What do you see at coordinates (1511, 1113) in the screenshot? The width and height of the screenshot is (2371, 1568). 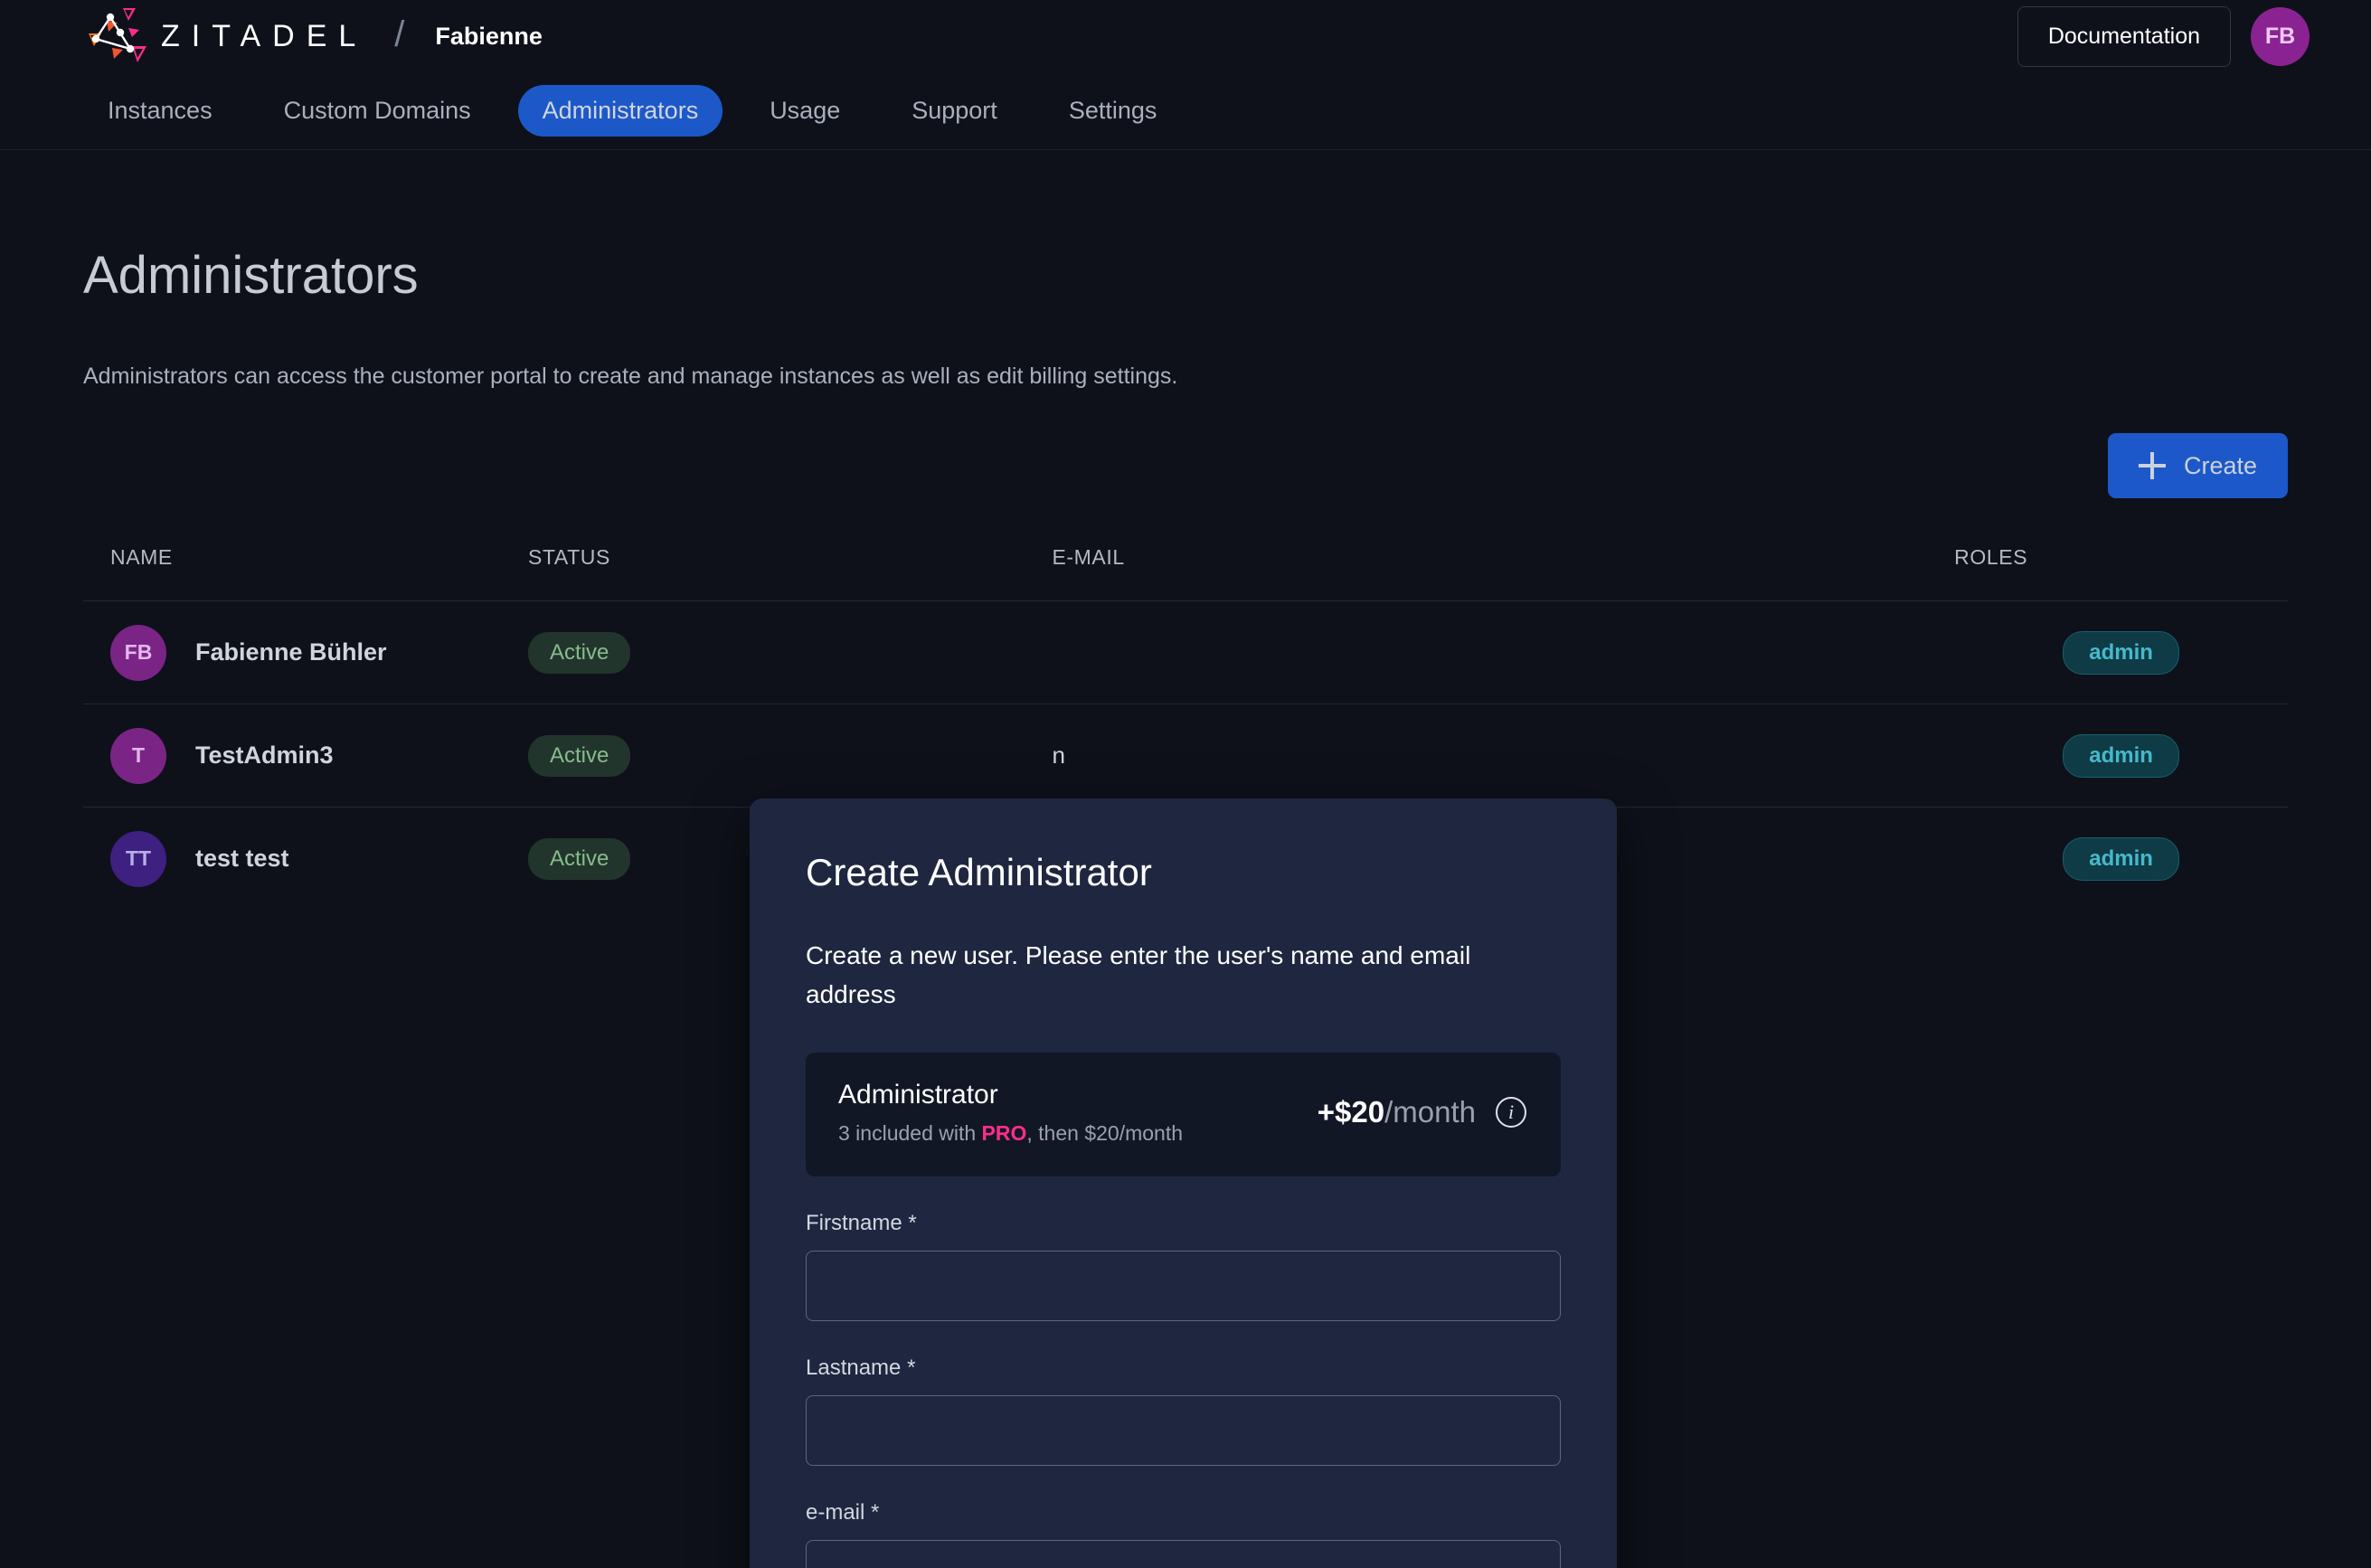 I see `info-icon: i` at bounding box center [1511, 1113].